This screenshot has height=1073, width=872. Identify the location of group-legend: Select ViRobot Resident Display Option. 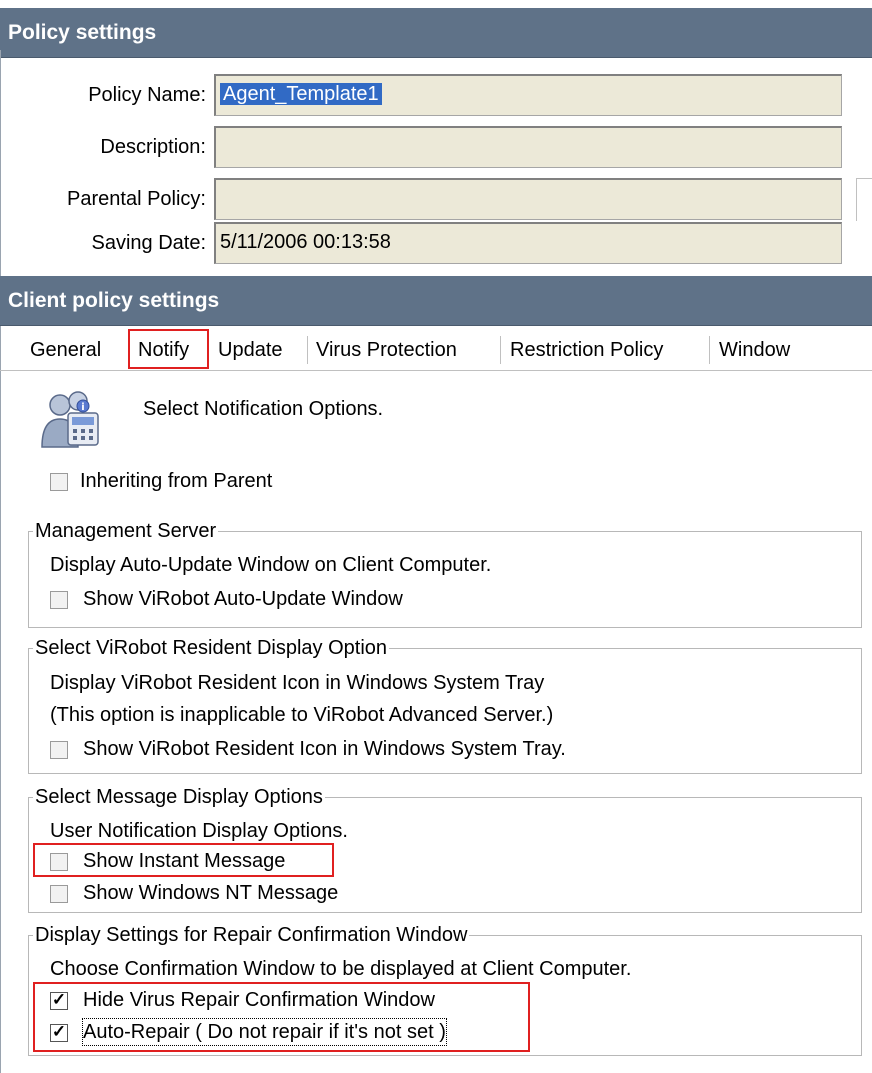
(211, 648).